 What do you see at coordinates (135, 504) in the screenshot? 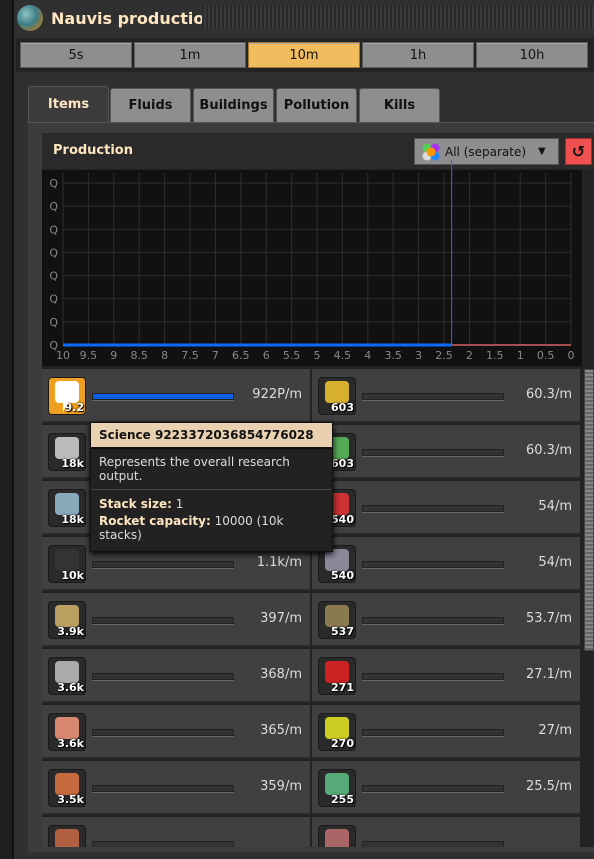
I see `stack-size-label: Stack size:` at bounding box center [135, 504].